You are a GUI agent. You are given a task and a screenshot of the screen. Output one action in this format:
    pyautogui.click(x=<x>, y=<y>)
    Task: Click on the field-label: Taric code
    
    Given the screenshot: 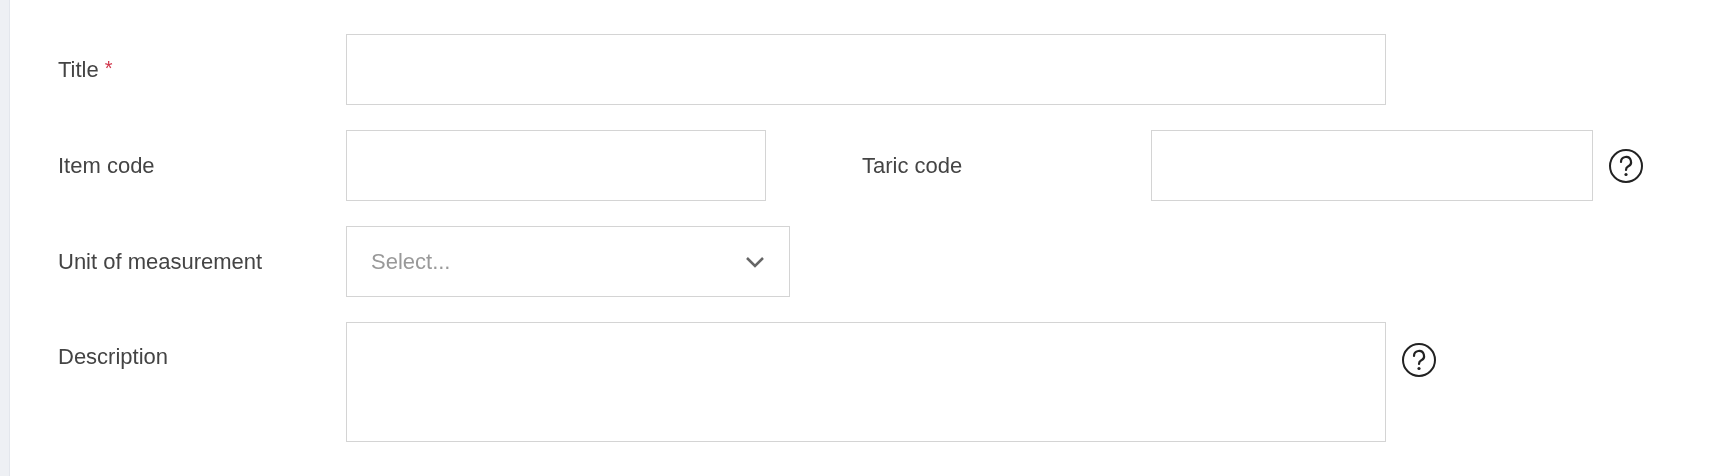 What is the action you would take?
    pyautogui.click(x=912, y=166)
    